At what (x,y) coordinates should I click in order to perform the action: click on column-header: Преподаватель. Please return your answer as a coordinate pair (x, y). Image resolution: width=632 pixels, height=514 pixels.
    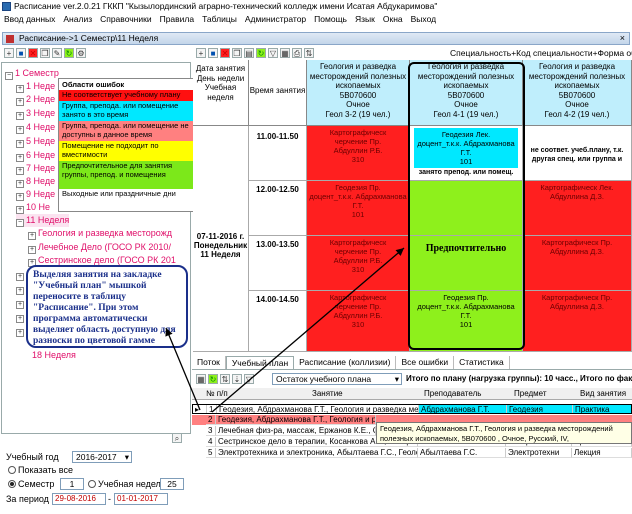
    Looking at the image, I should click on (452, 394).